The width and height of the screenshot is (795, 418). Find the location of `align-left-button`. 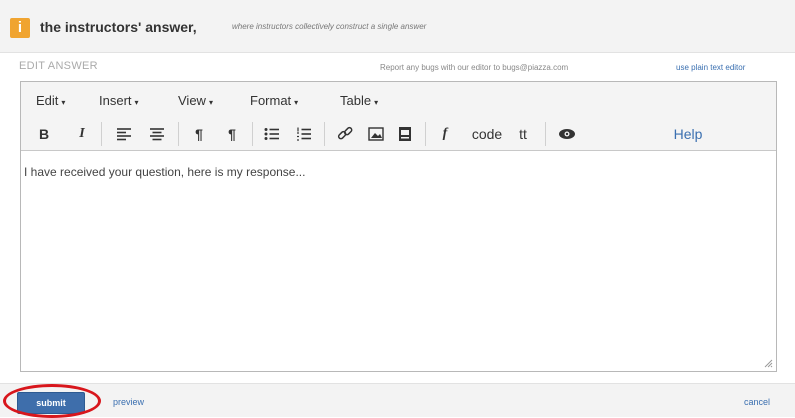

align-left-button is located at coordinates (124, 134).